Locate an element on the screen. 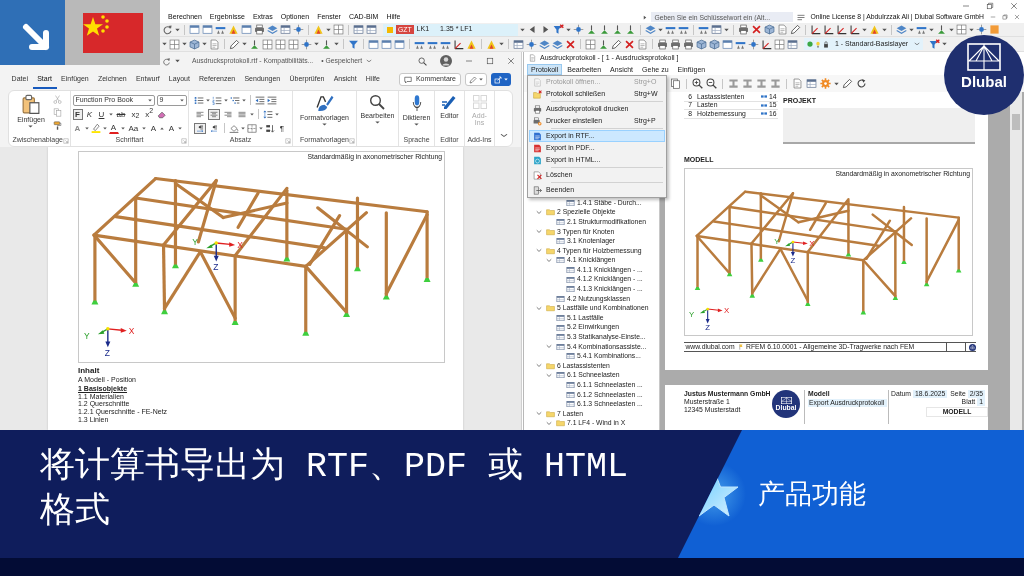 The height and width of the screenshot is (576, 1024). share-button is located at coordinates (501, 79).